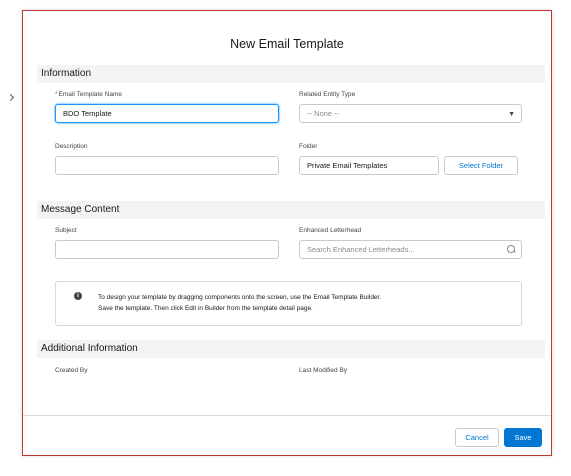 The height and width of the screenshot is (476, 571). Describe the element at coordinates (523, 437) in the screenshot. I see `save-button: Save` at that location.